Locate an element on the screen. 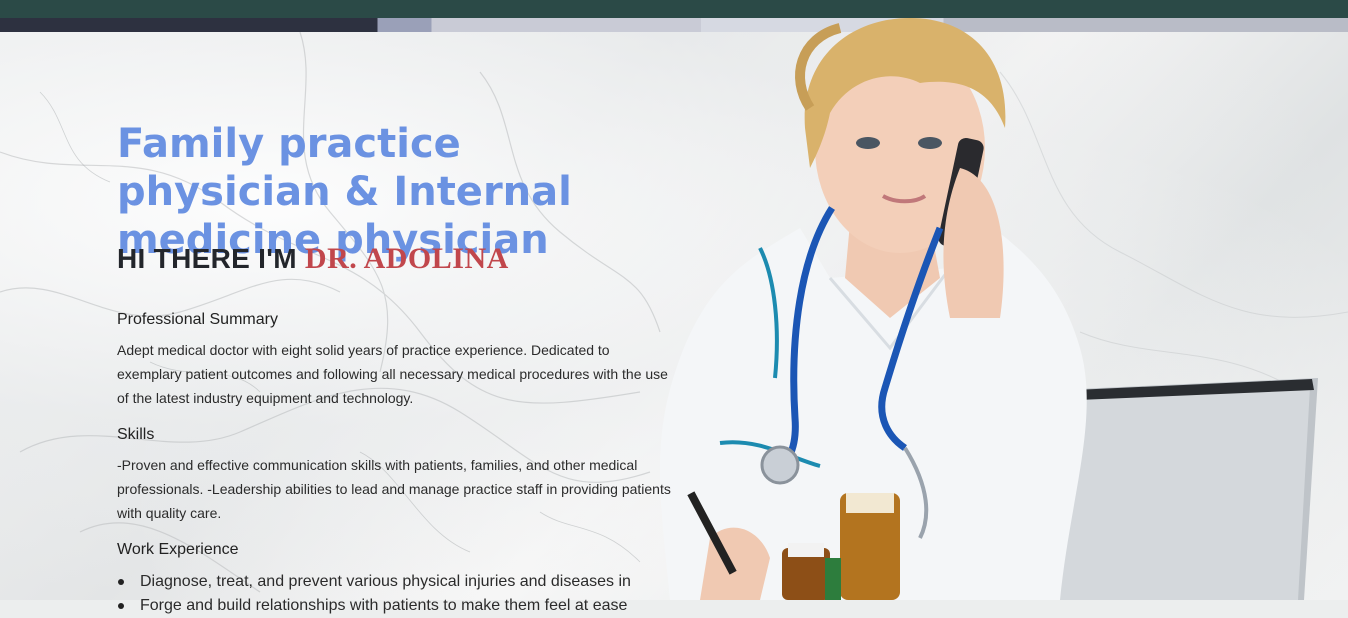  summary-heading: Professional Summary is located at coordinates (197, 319).